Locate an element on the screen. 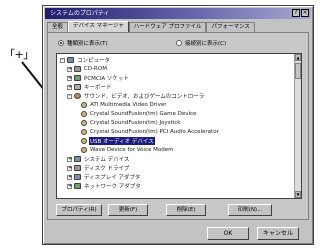 This screenshot has width=320, height=250. radio-by-type is located at coordinates (61, 43).